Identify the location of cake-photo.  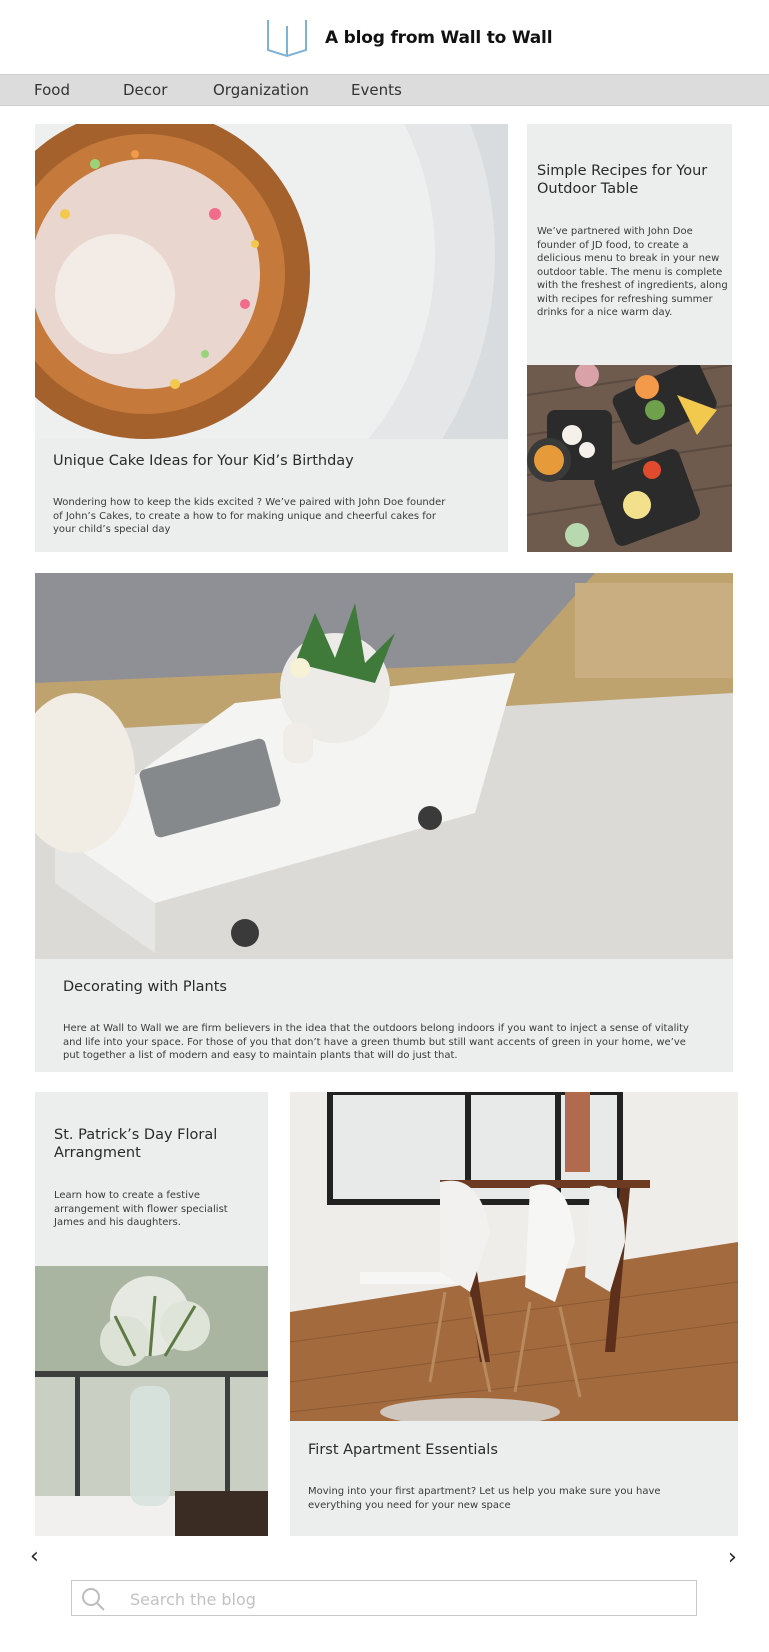
(271, 281).